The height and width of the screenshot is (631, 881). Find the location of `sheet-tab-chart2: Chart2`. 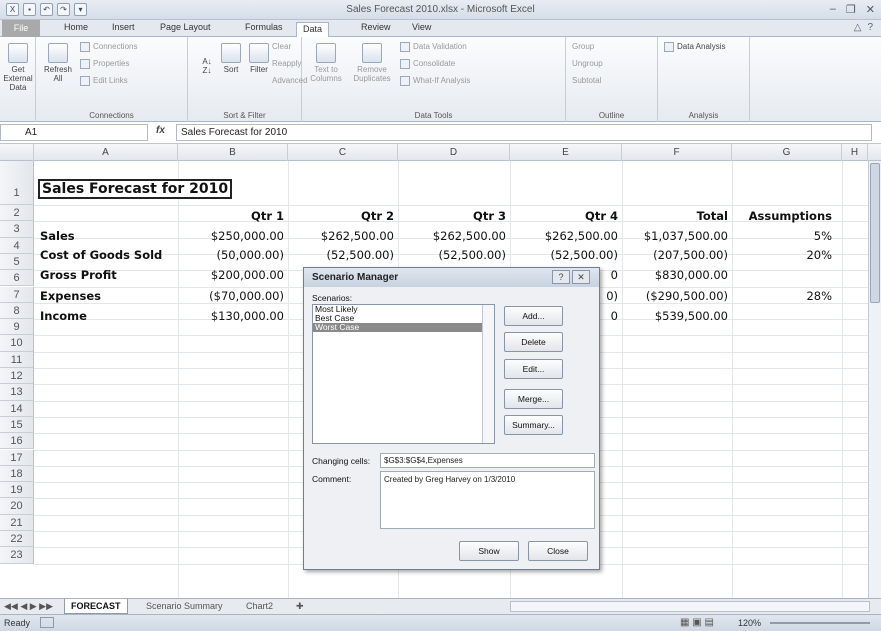

sheet-tab-chart2: Chart2 is located at coordinates (259, 606).